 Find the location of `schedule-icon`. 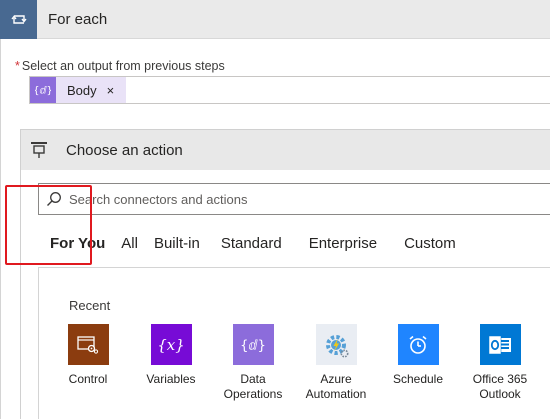

schedule-icon is located at coordinates (418, 344).